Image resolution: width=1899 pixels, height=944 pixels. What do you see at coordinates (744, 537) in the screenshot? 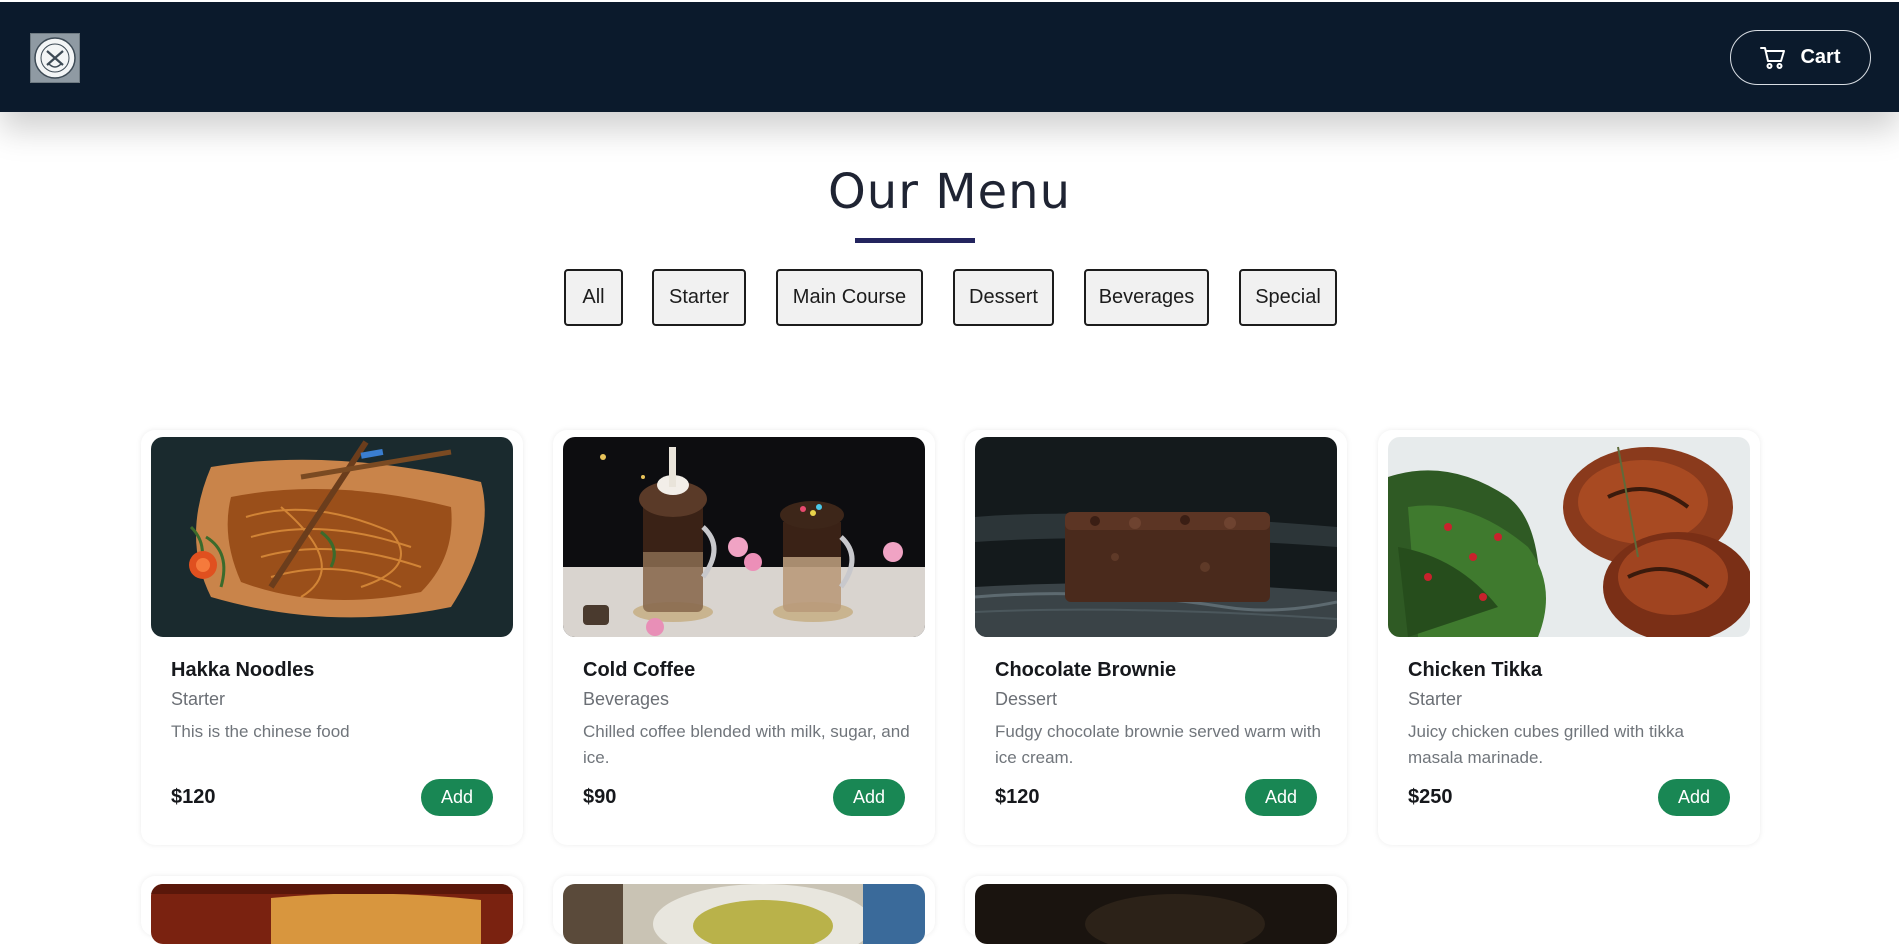
I see `food-image-cold-coffee` at bounding box center [744, 537].